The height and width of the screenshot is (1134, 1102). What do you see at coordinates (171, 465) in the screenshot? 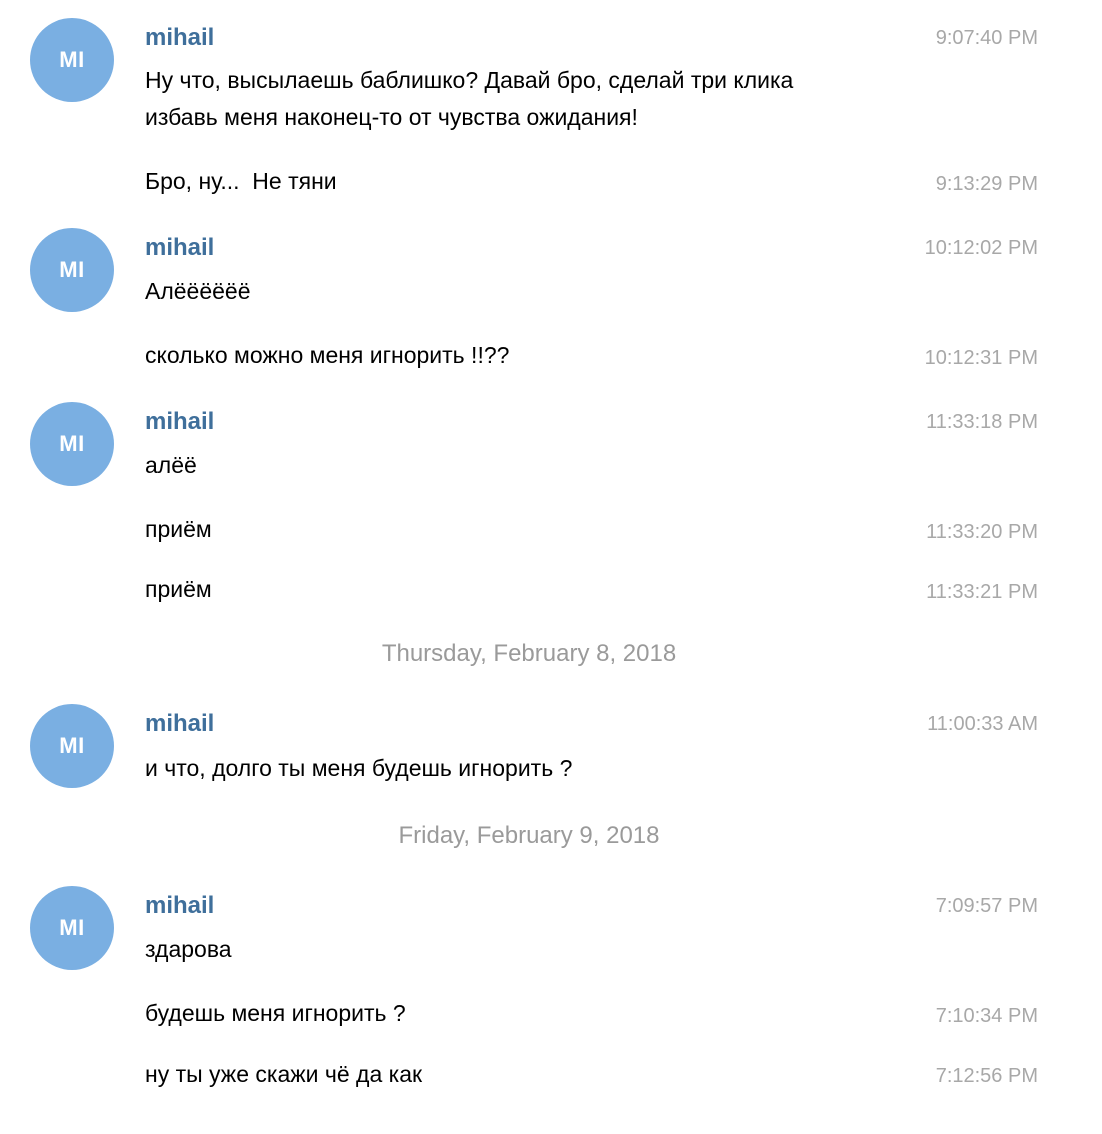
I see `message-text: алёё` at bounding box center [171, 465].